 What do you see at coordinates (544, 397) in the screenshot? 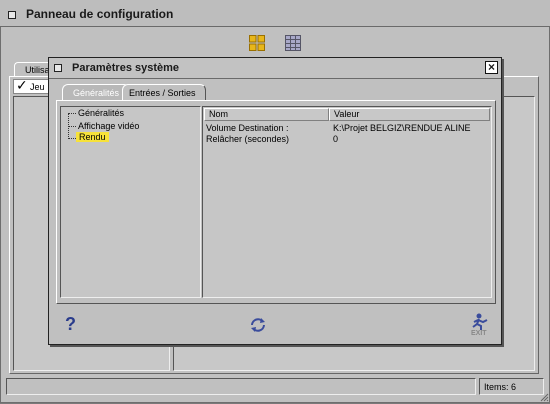
I see `resize-grip-icon` at bounding box center [544, 397].